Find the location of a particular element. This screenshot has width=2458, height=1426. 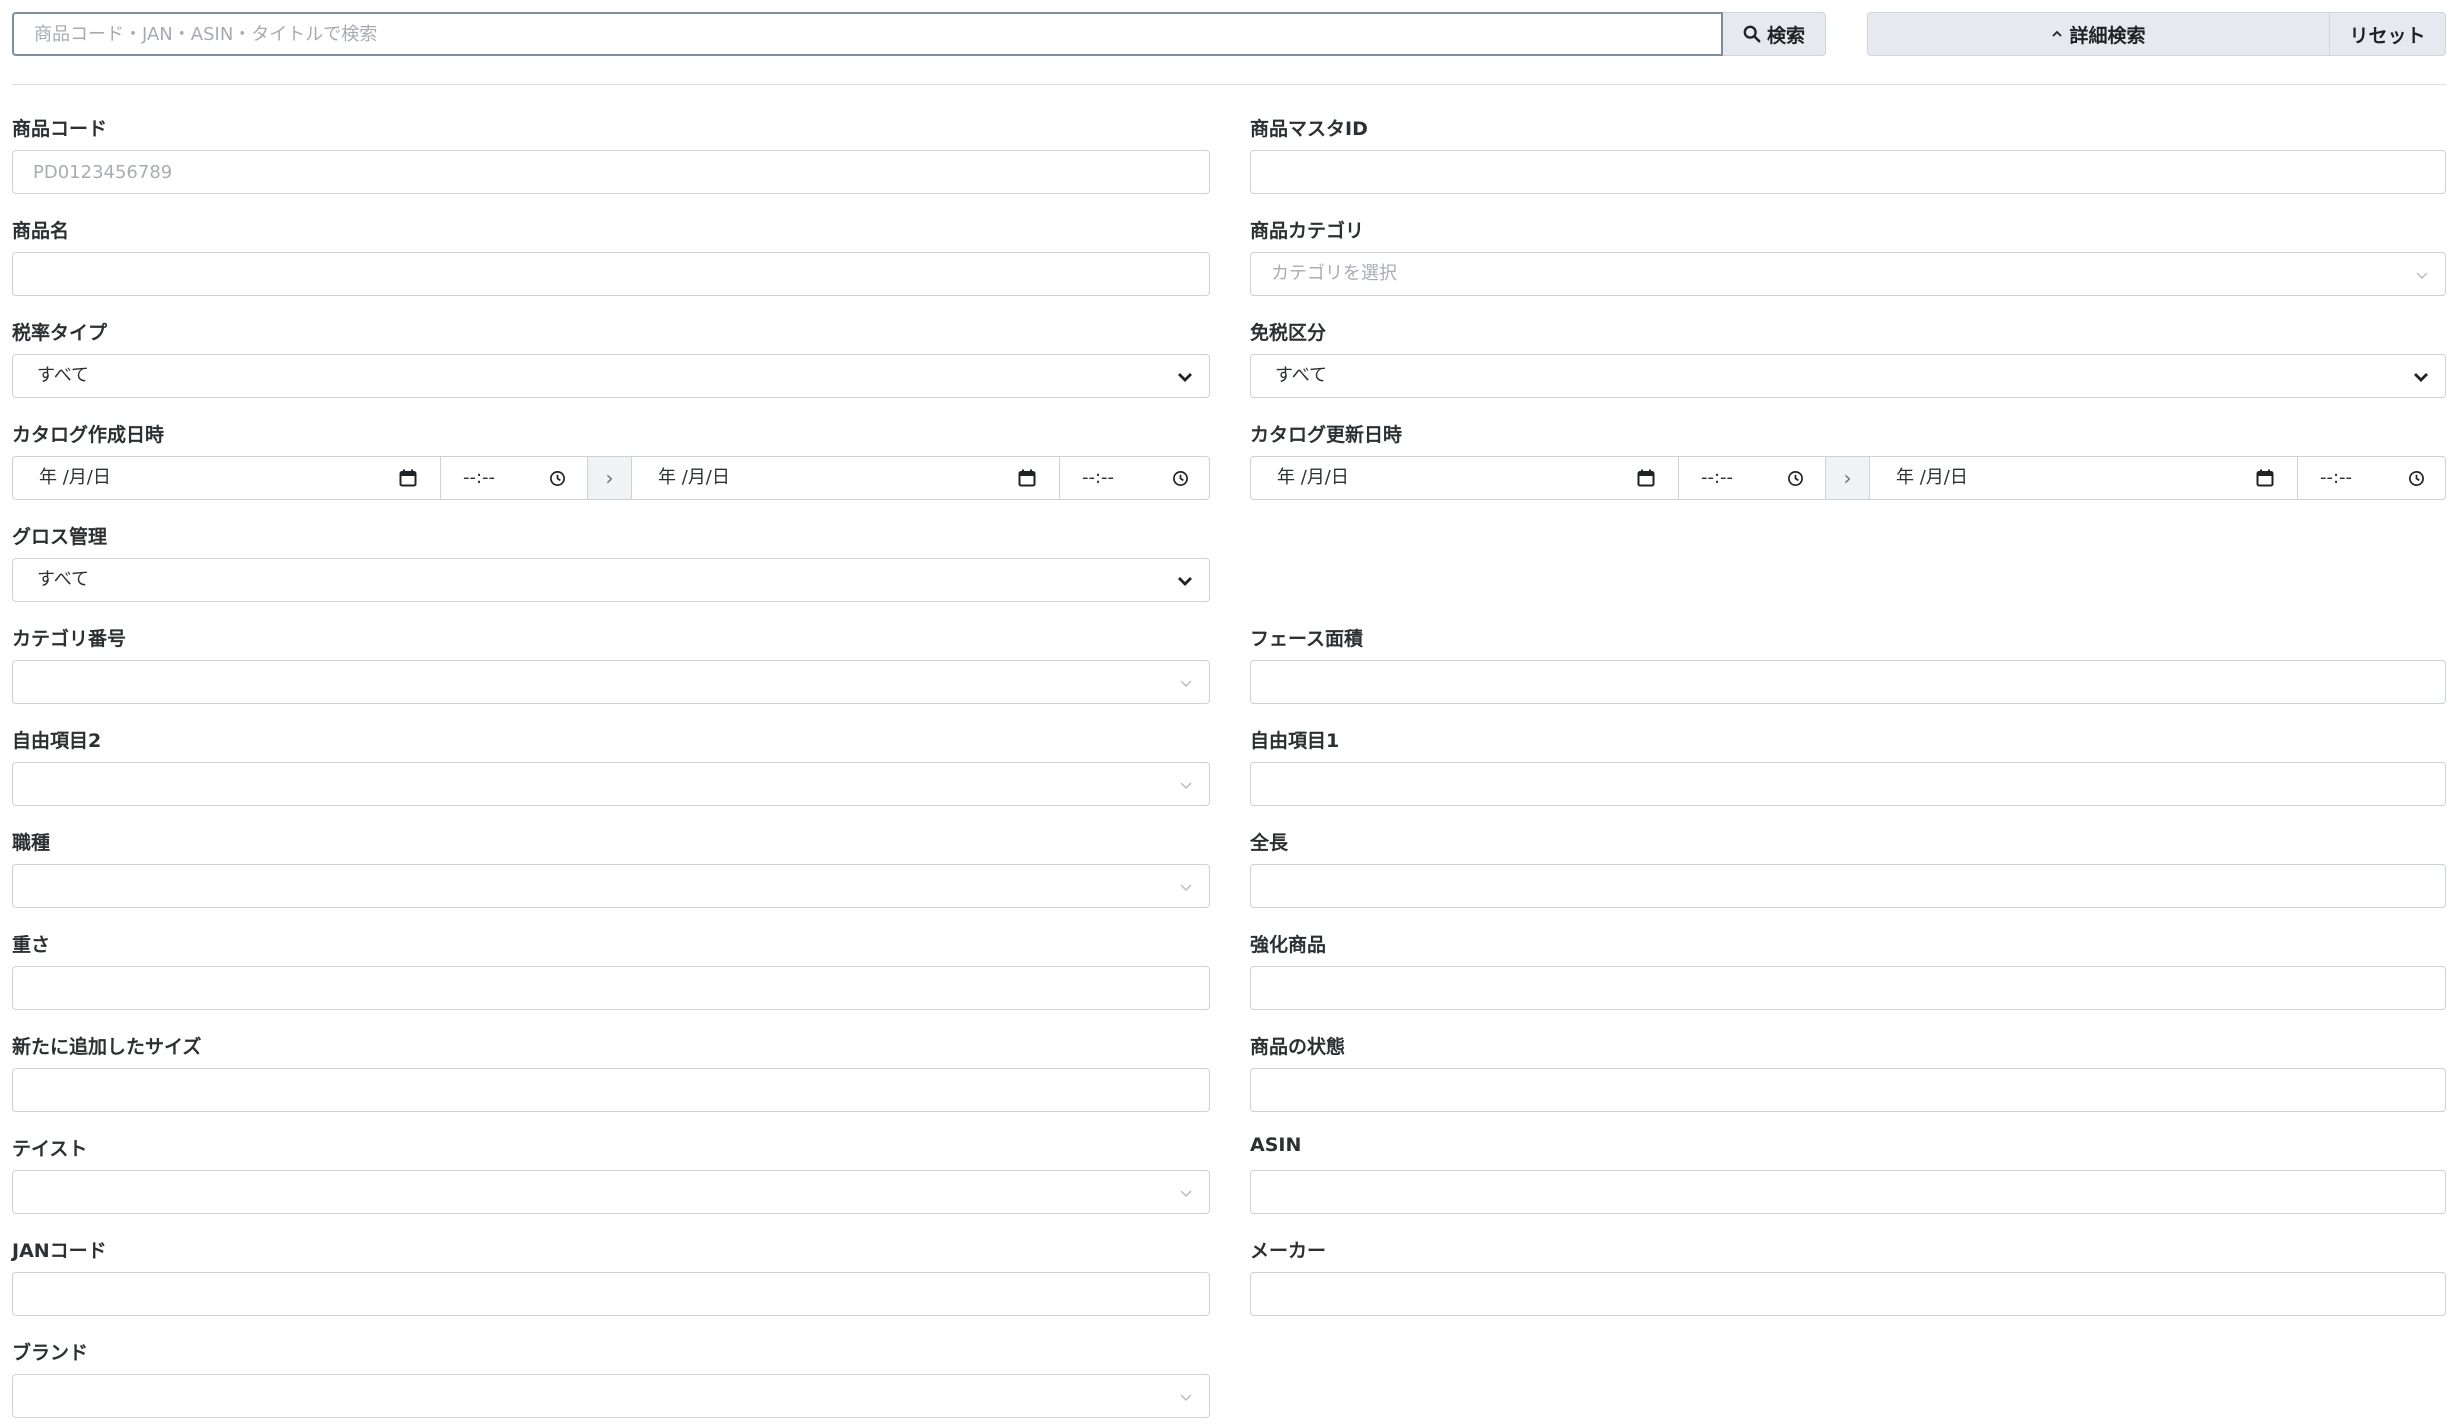

new-size-field is located at coordinates (611, 1090).